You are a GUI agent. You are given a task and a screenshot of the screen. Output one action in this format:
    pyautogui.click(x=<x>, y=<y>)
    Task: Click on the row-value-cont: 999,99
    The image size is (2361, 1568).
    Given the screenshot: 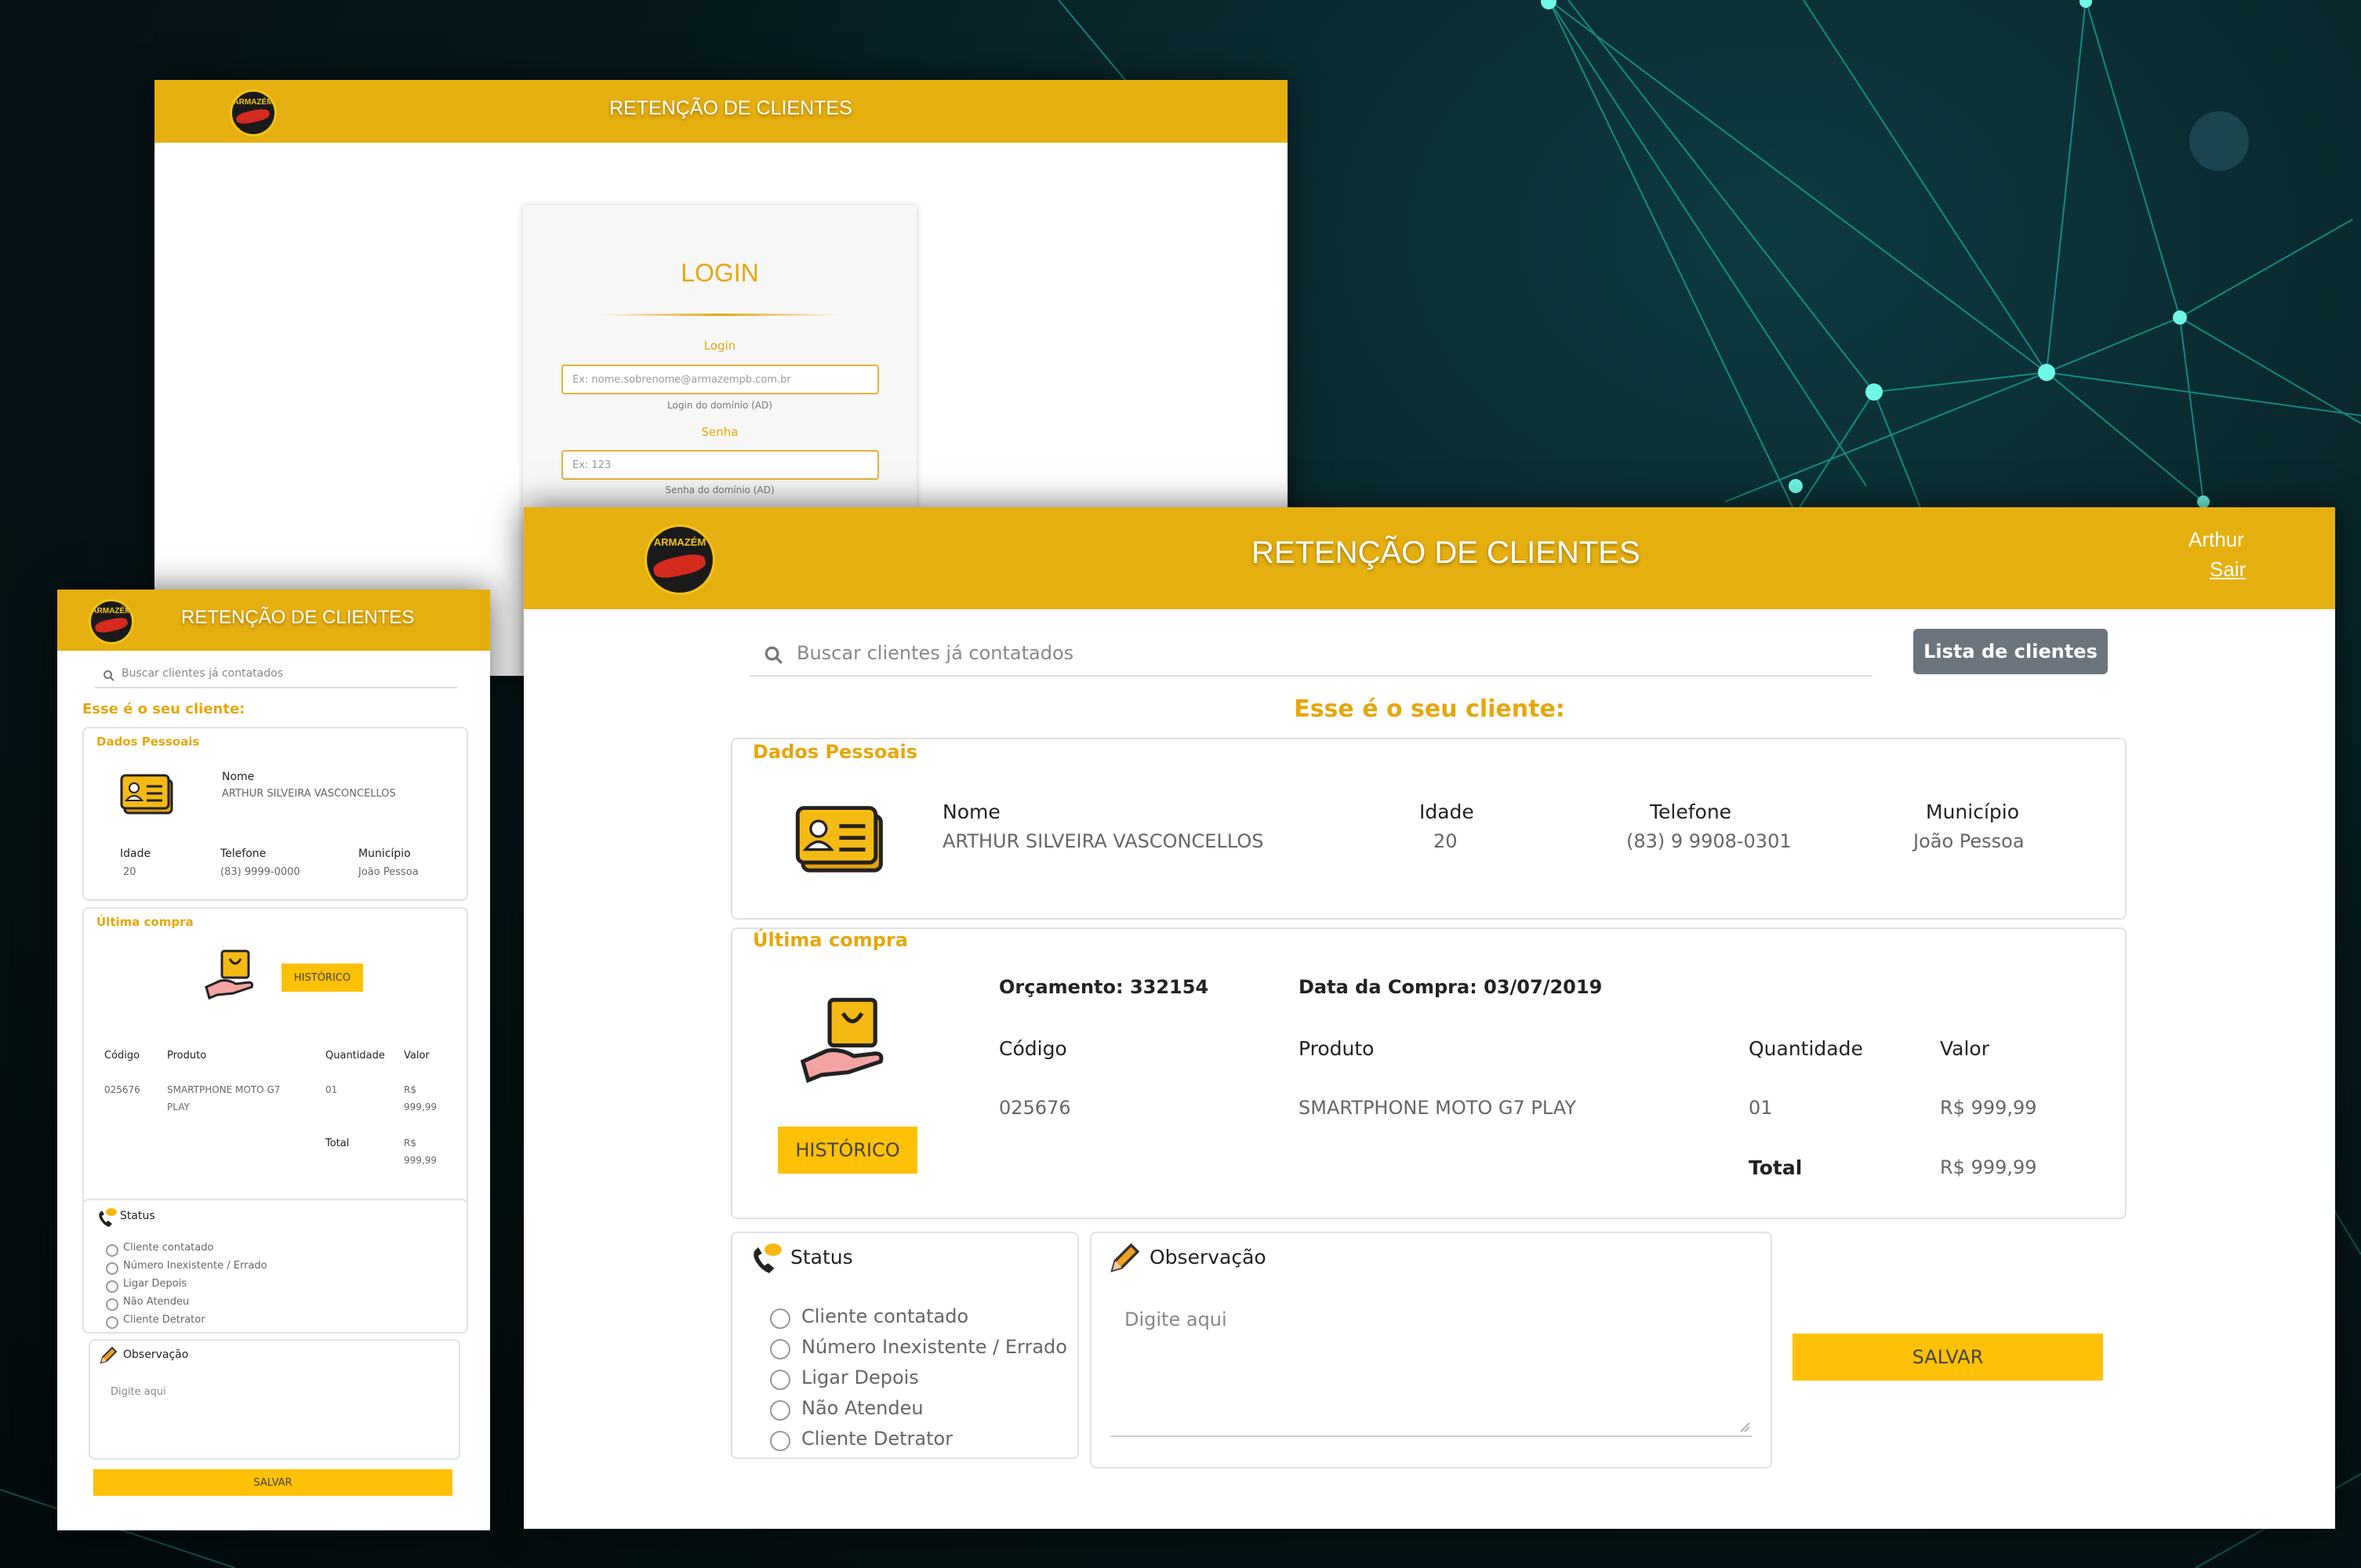 What is the action you would take?
    pyautogui.click(x=420, y=1107)
    